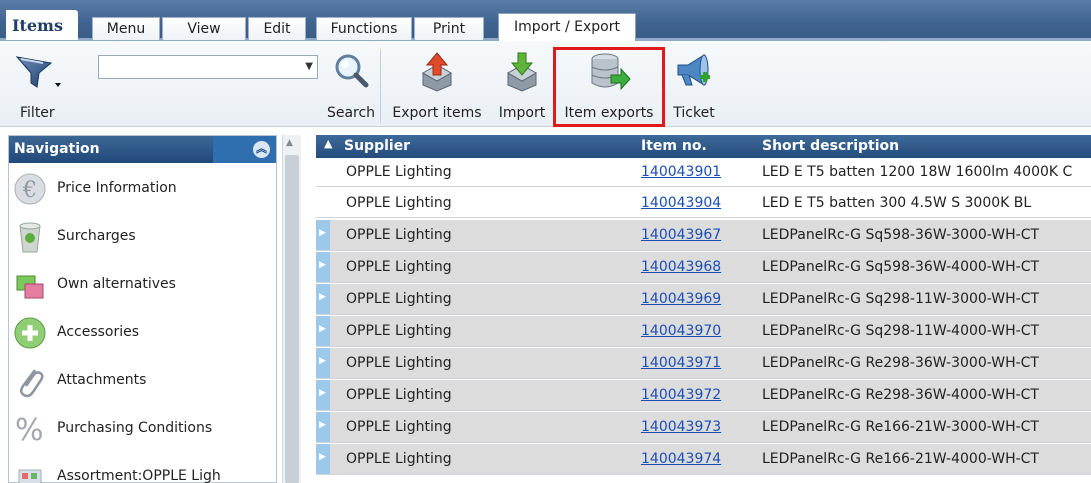 This screenshot has width=1091, height=483. What do you see at coordinates (681, 459) in the screenshot?
I see `cell-item-no-link: 140043974` at bounding box center [681, 459].